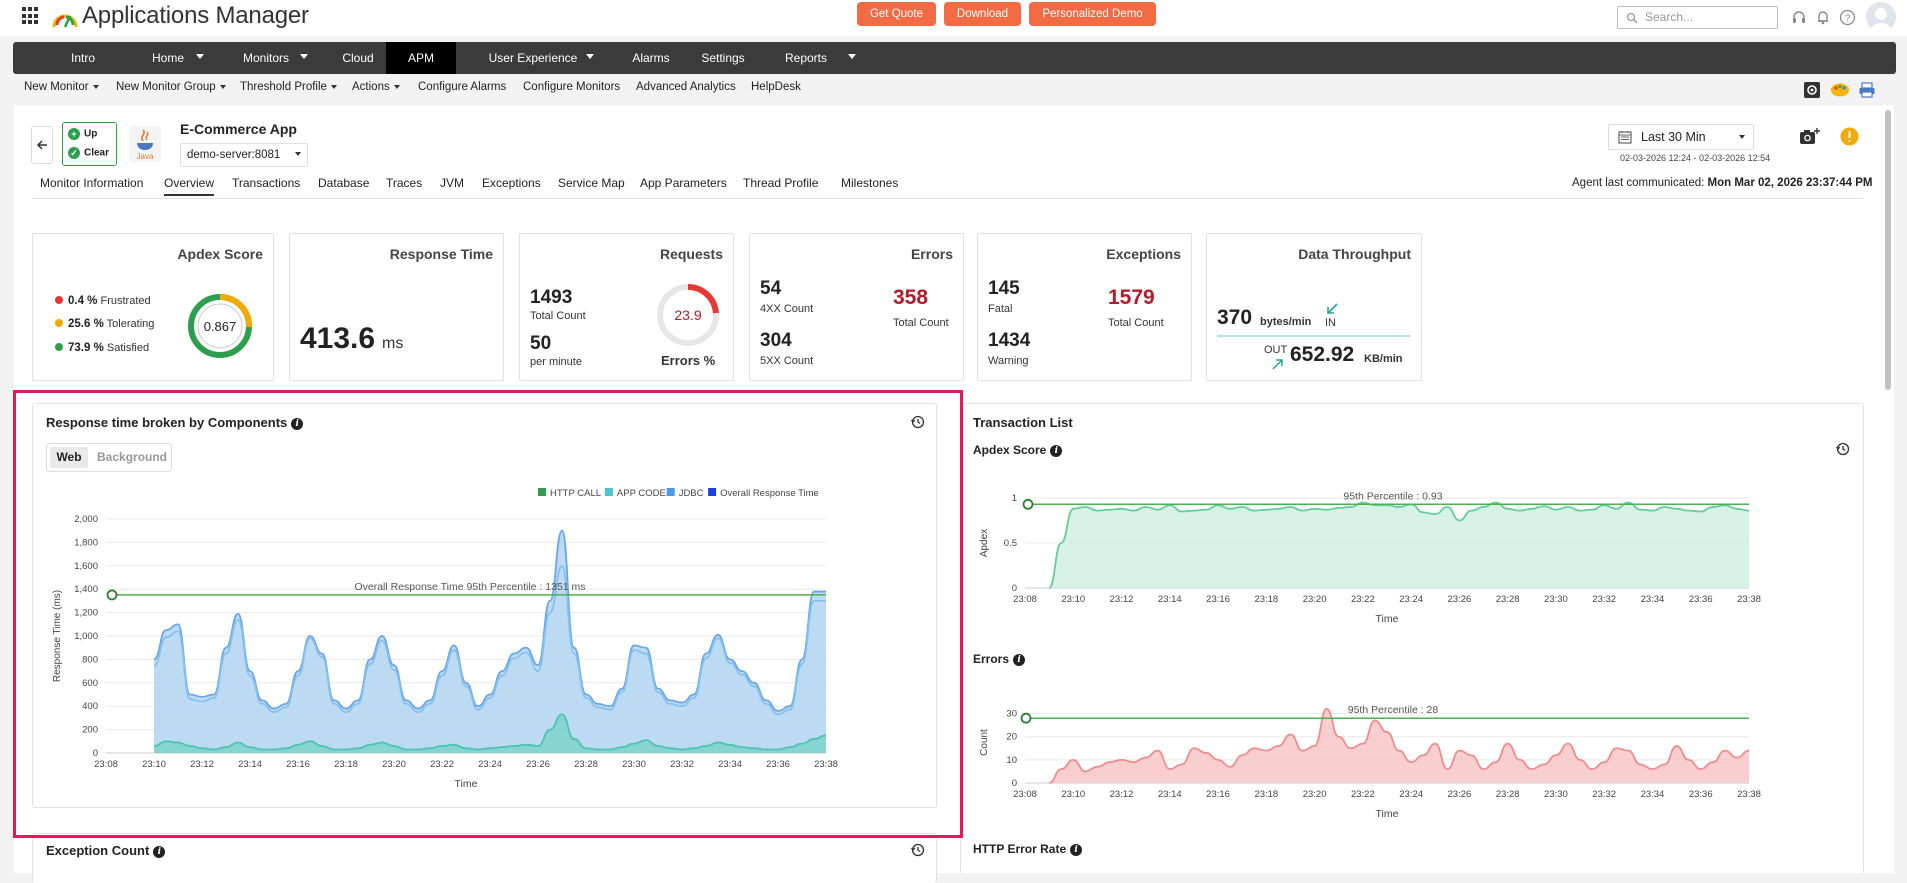 The width and height of the screenshot is (1907, 883). Describe the element at coordinates (1000, 309) in the screenshot. I see `exceptions-fatal-label: Fatal` at that location.